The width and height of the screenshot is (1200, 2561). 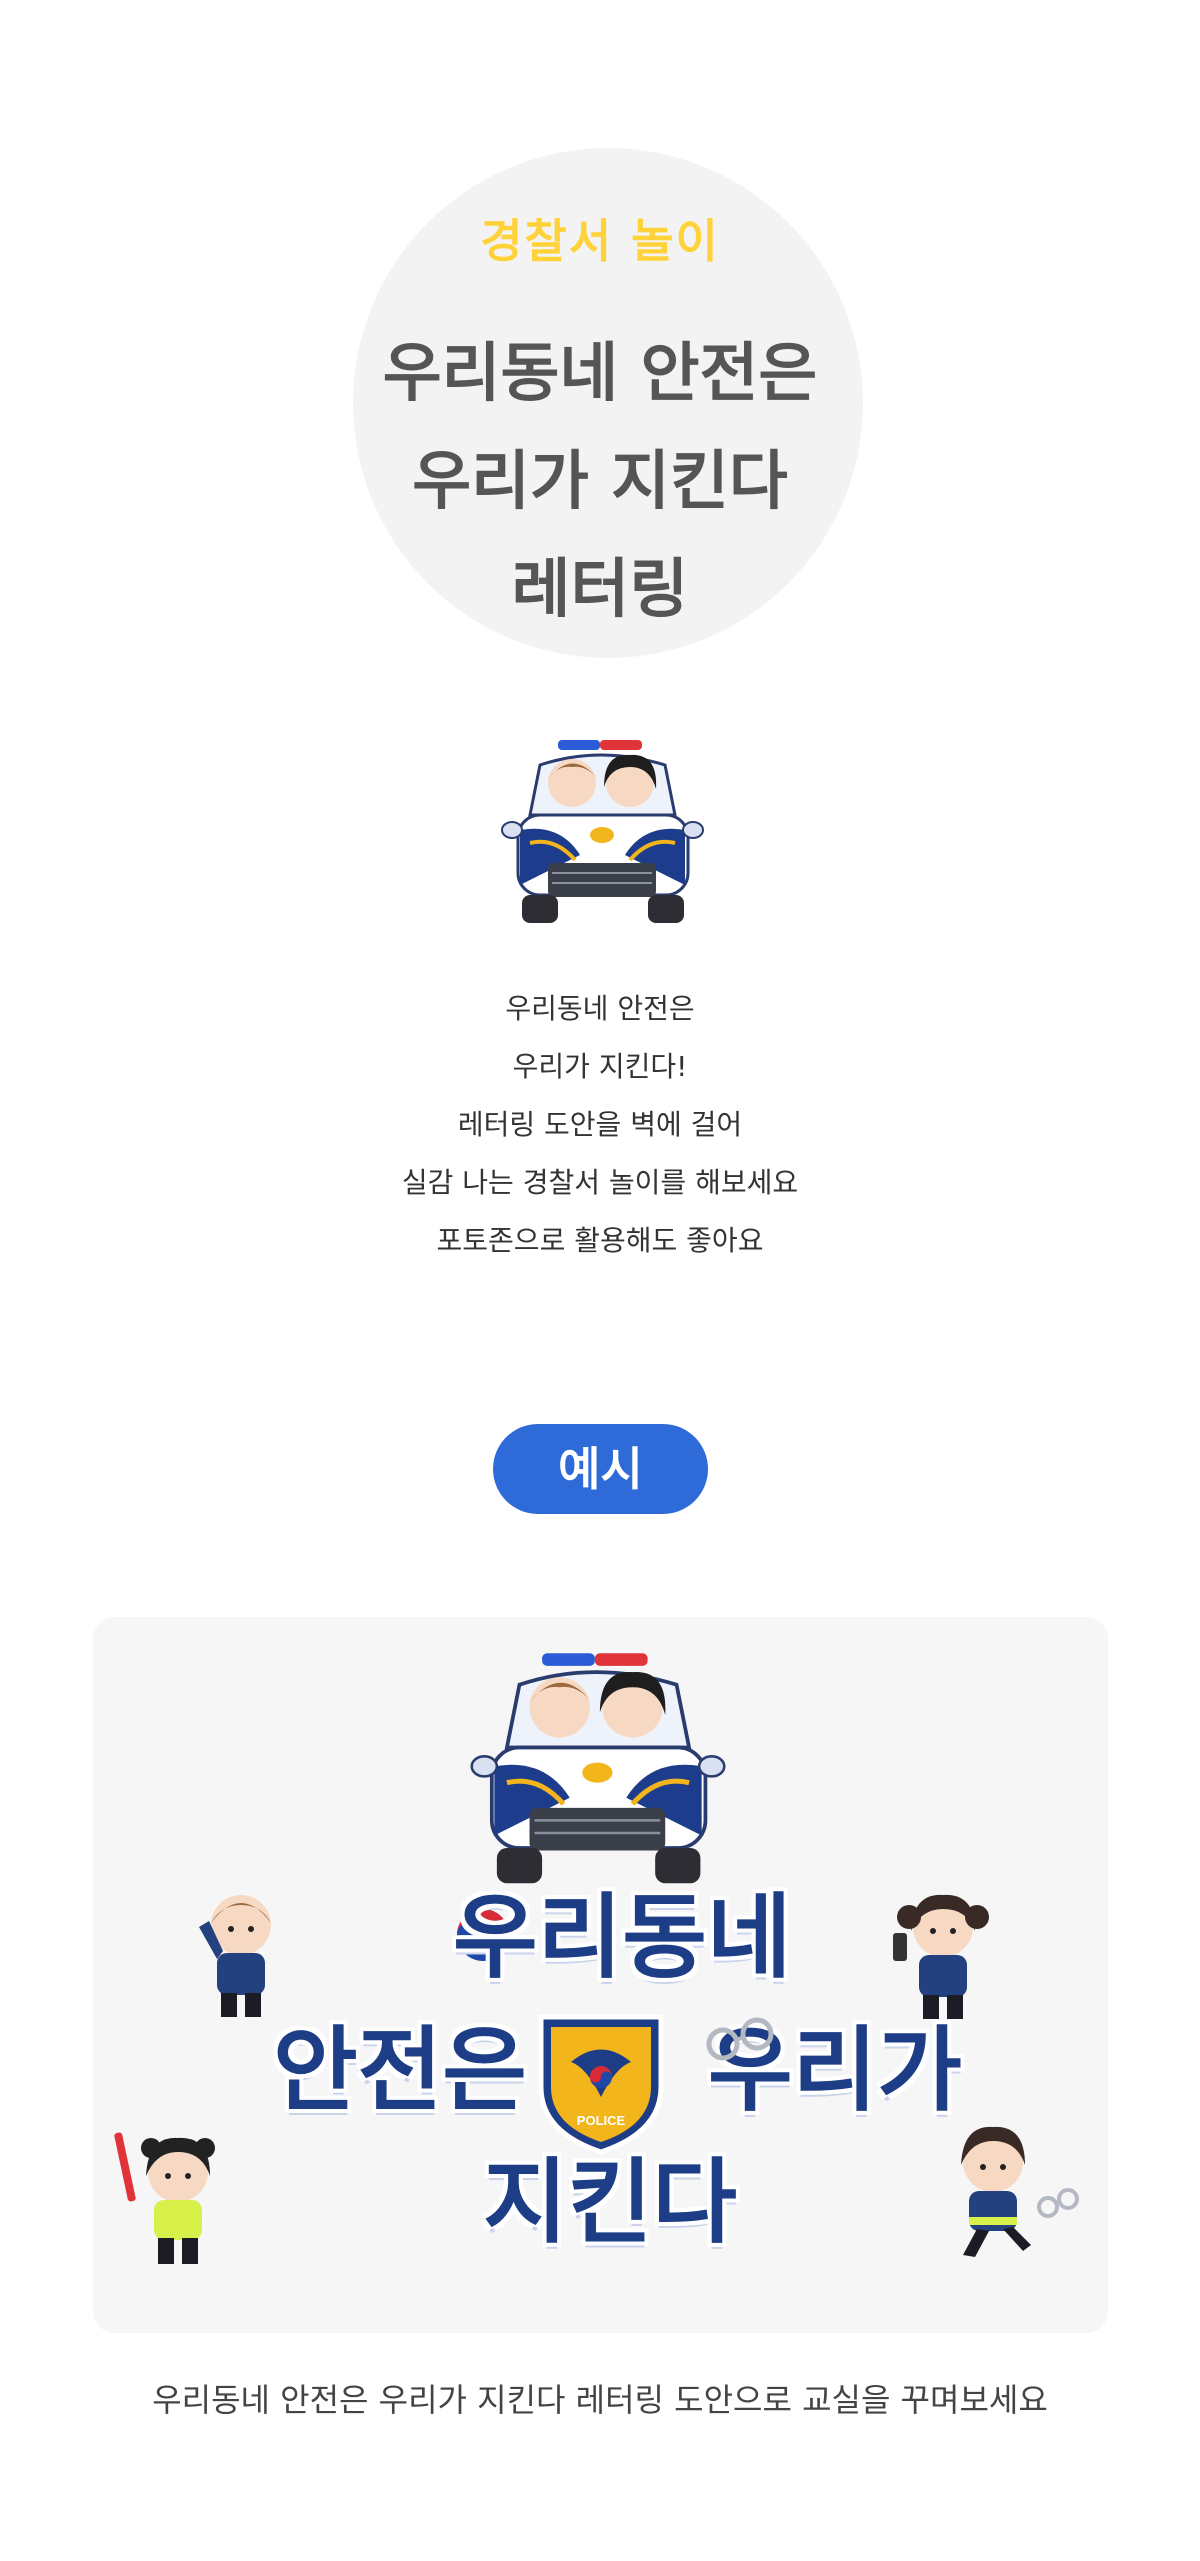 What do you see at coordinates (235, 1956) in the screenshot?
I see `police-kid-saluting-icon` at bounding box center [235, 1956].